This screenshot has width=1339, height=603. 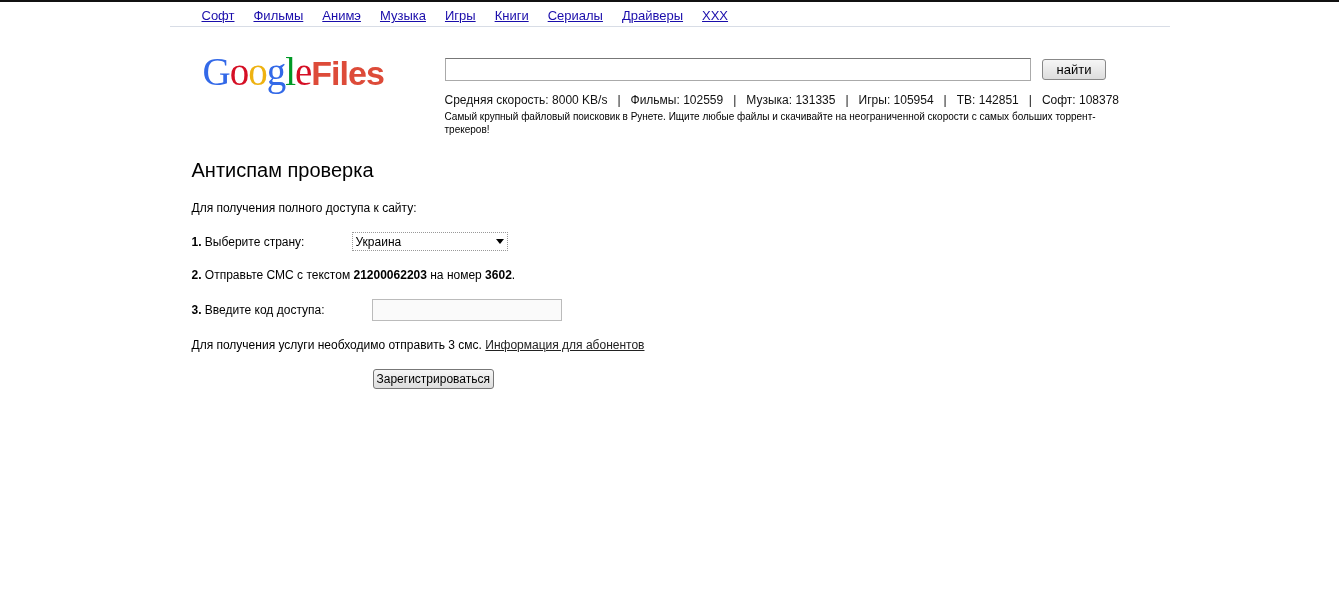 What do you see at coordinates (336, 345) in the screenshot?
I see `note-text: Для получения услуги необходимо отправить 3 смс.` at bounding box center [336, 345].